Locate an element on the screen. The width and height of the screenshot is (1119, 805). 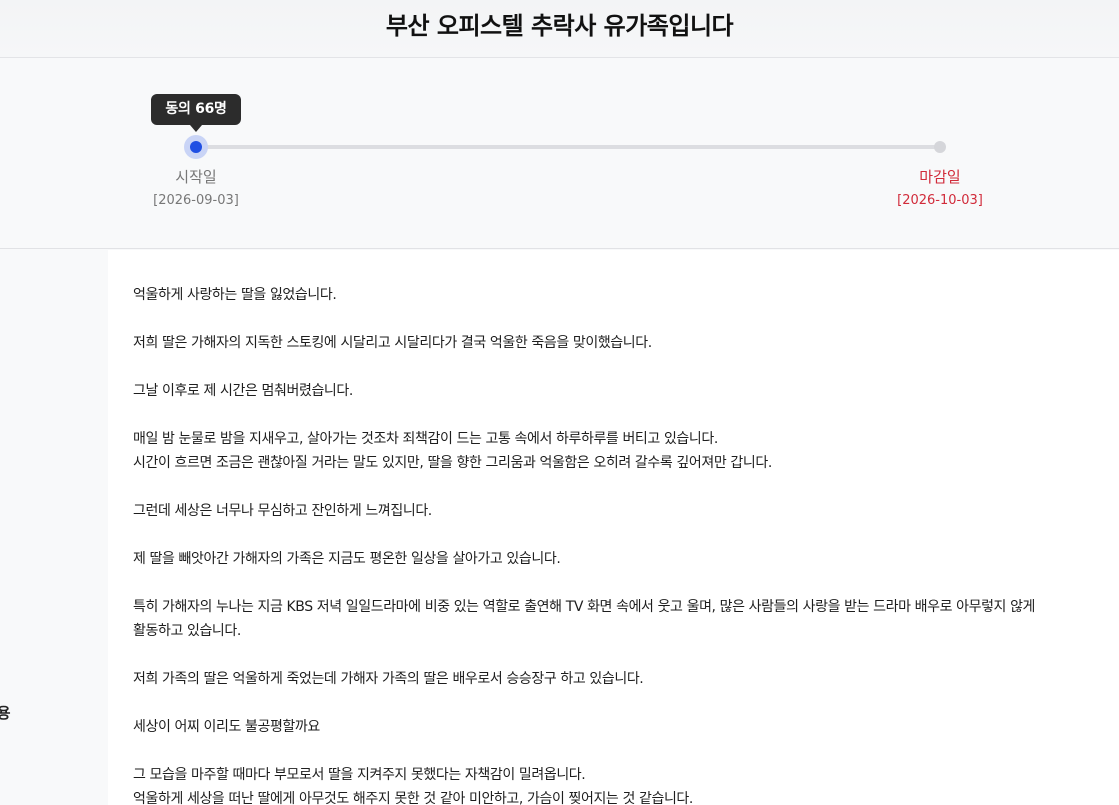
content-section-label: 내용 is located at coordinates (5, 713).